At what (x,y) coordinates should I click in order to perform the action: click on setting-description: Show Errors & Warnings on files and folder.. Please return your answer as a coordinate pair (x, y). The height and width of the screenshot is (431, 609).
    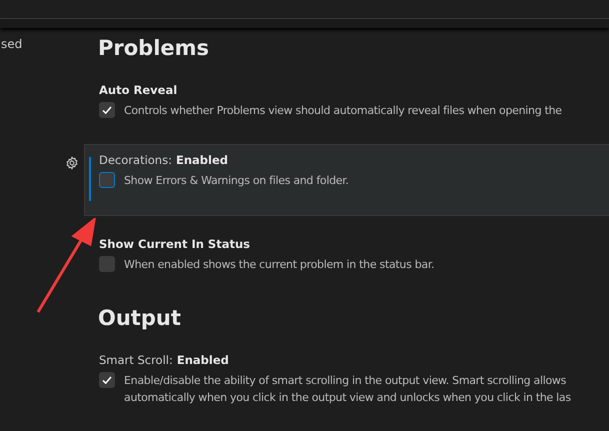
    Looking at the image, I should click on (236, 181).